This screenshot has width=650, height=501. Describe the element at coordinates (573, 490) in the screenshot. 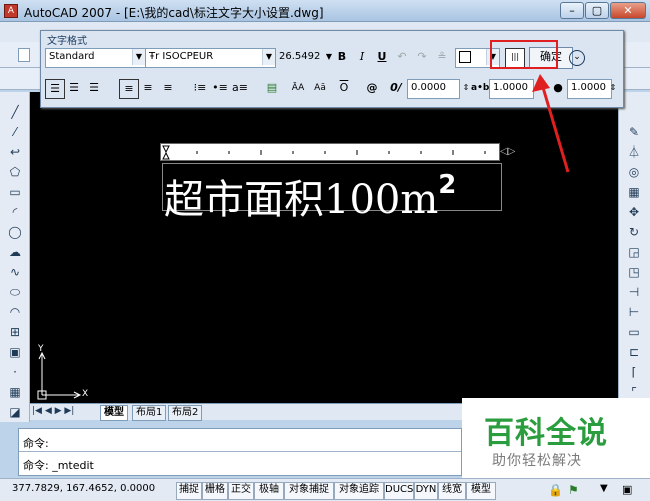

I see `communication-center-icon: ⚑` at that location.